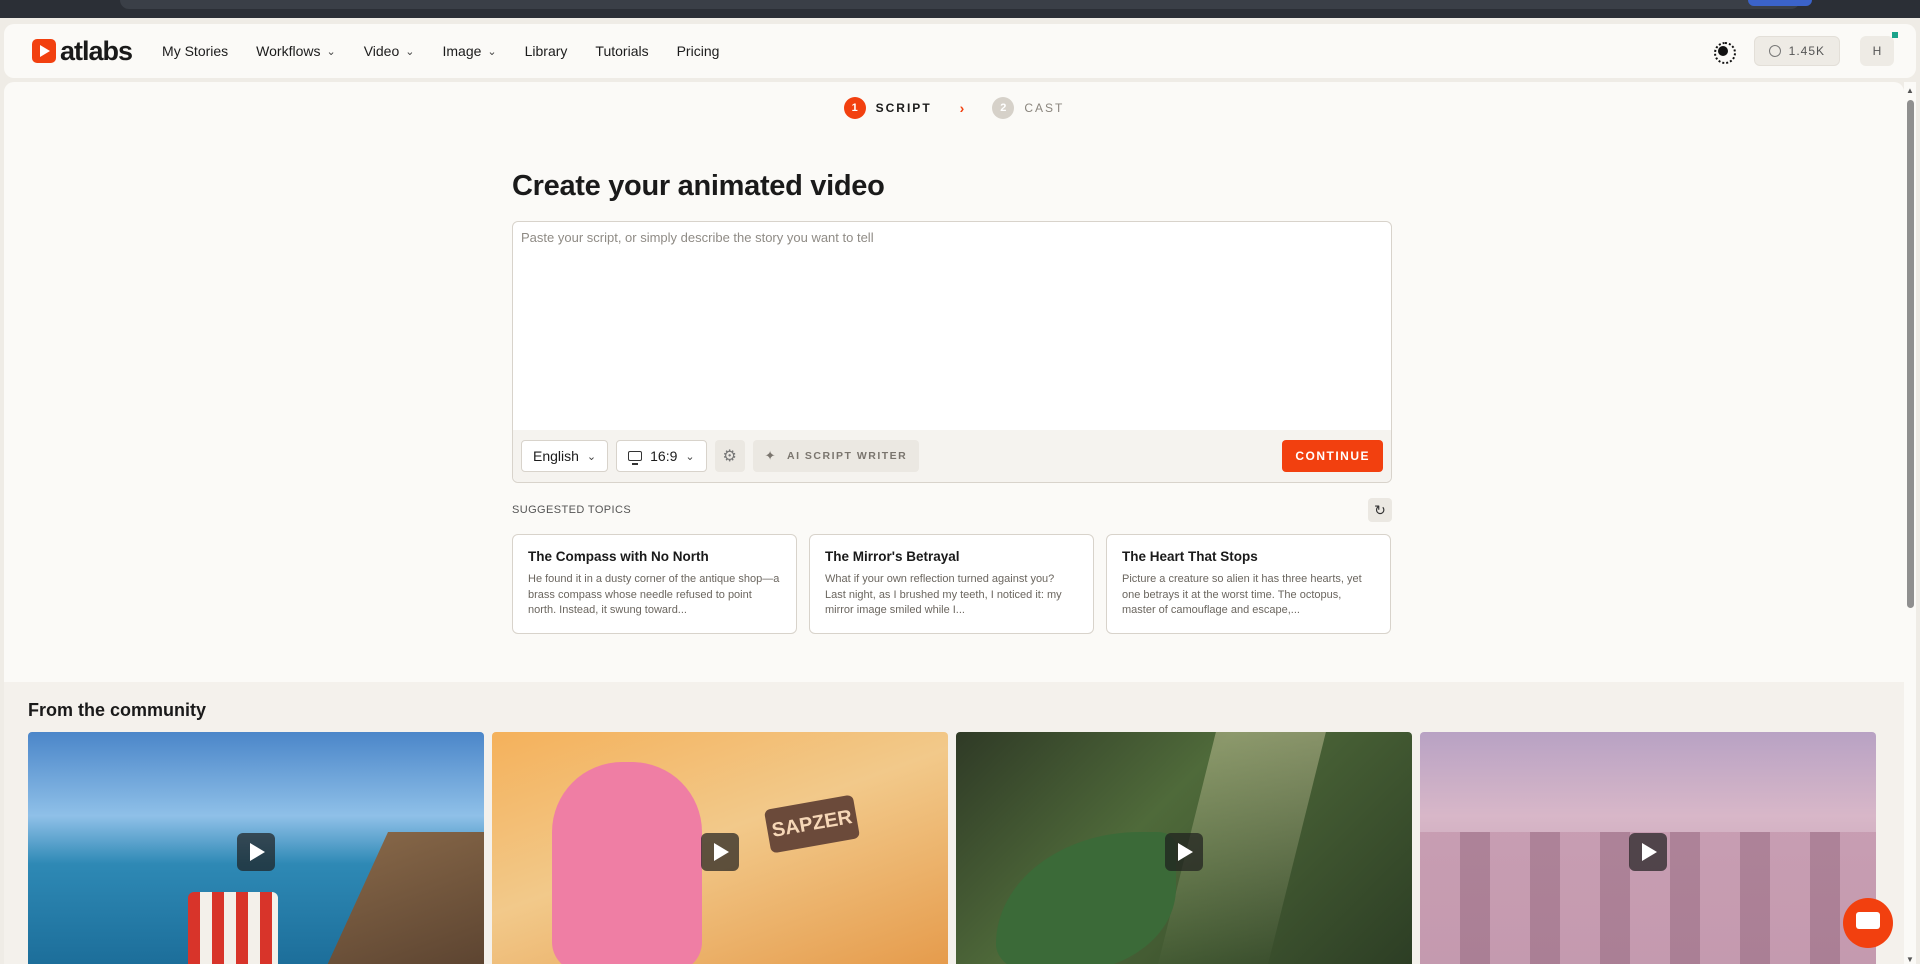 The width and height of the screenshot is (1920, 964). Describe the element at coordinates (960, 4) in the screenshot. I see `browser-address-bar` at that location.